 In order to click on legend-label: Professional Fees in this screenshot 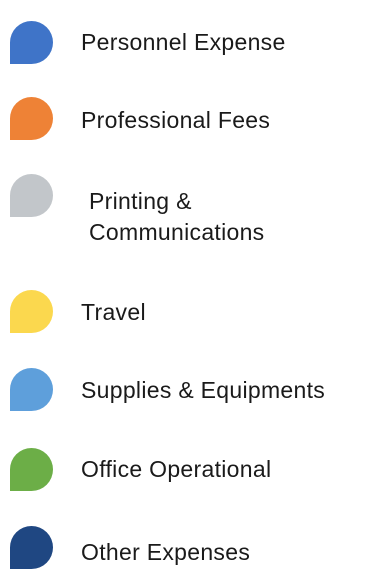, I will do `click(176, 120)`.